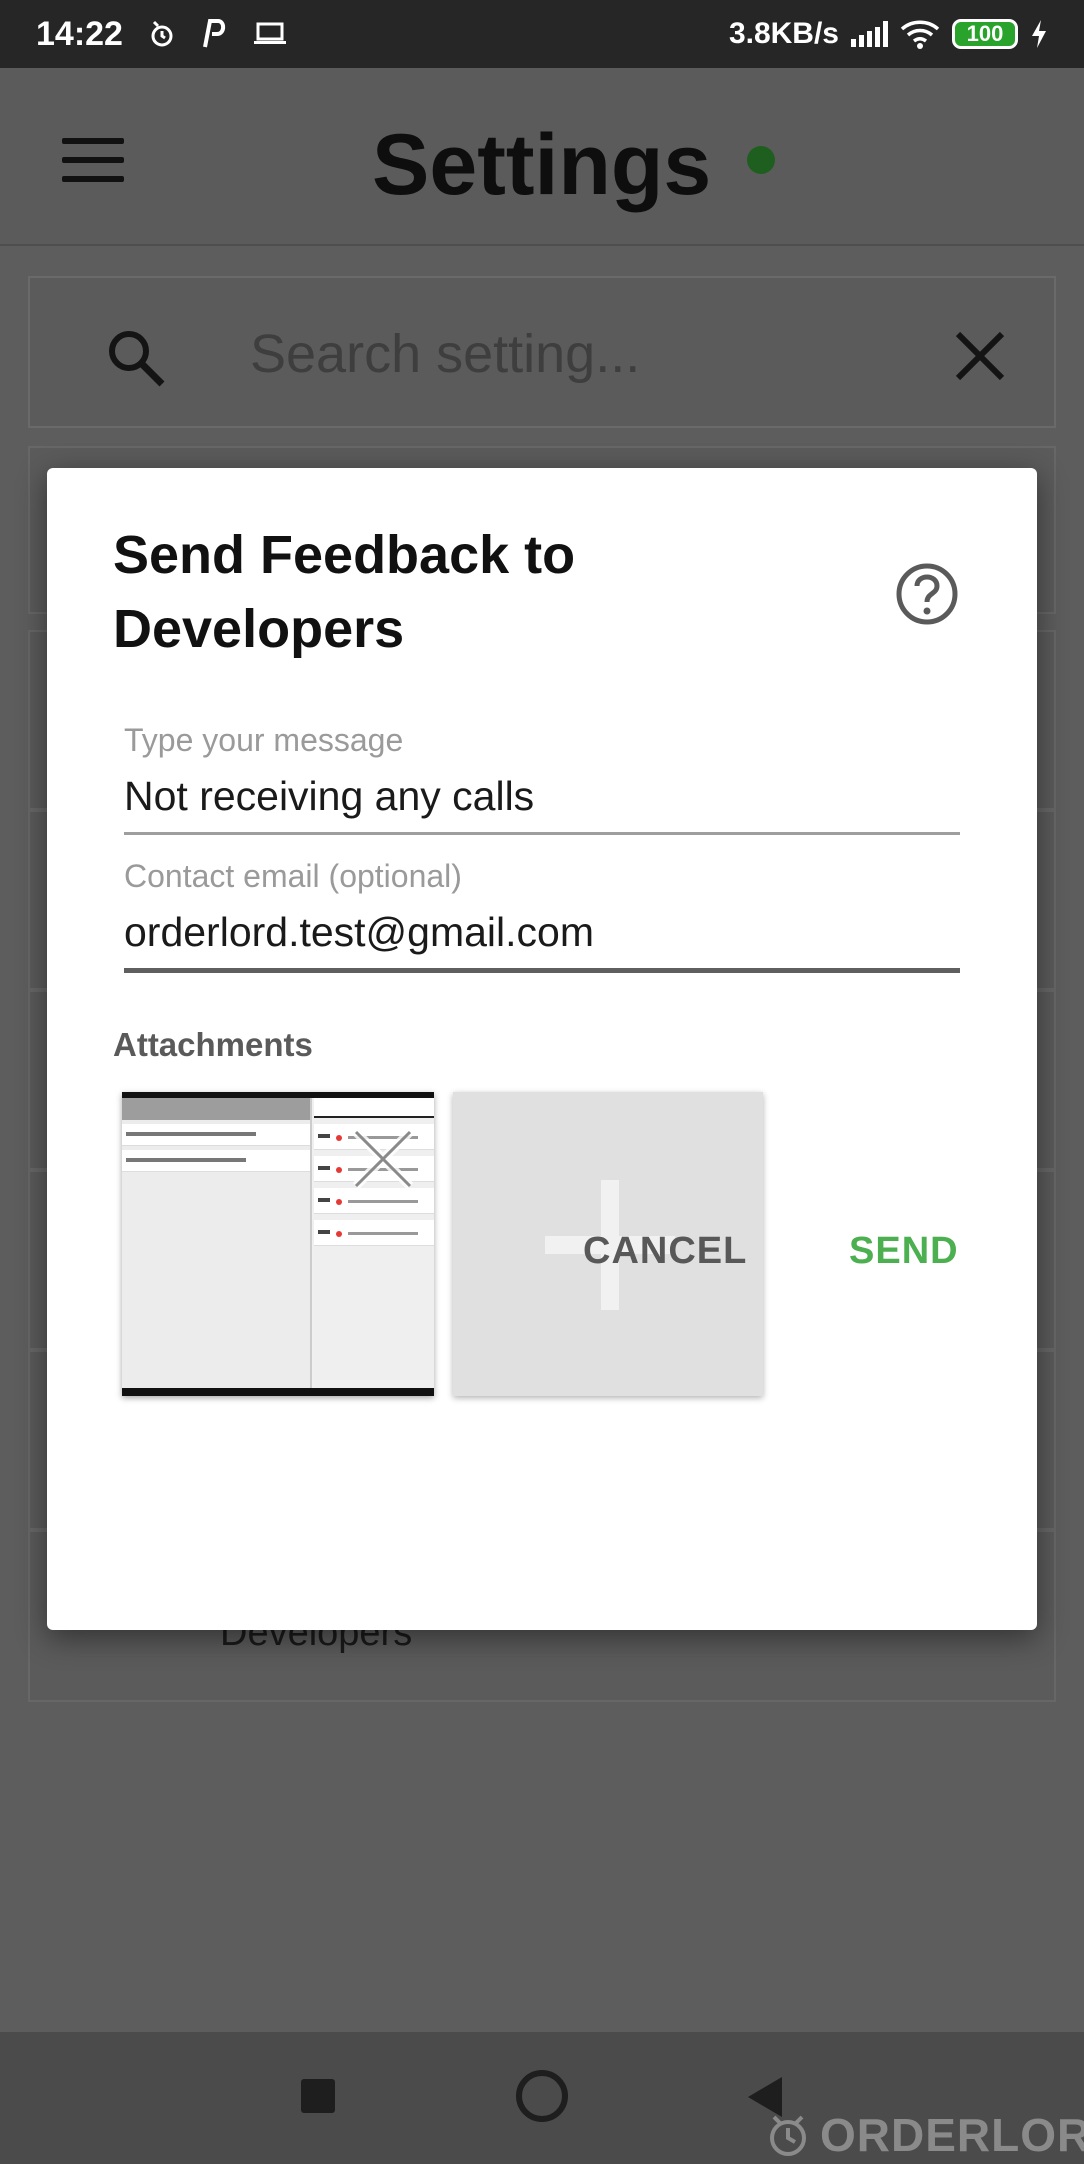  What do you see at coordinates (217, 1243) in the screenshot?
I see `thumbnail-screenshot` at bounding box center [217, 1243].